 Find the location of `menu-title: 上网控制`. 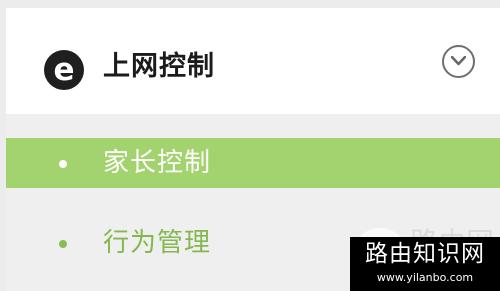

menu-title: 上网控制 is located at coordinates (159, 66).